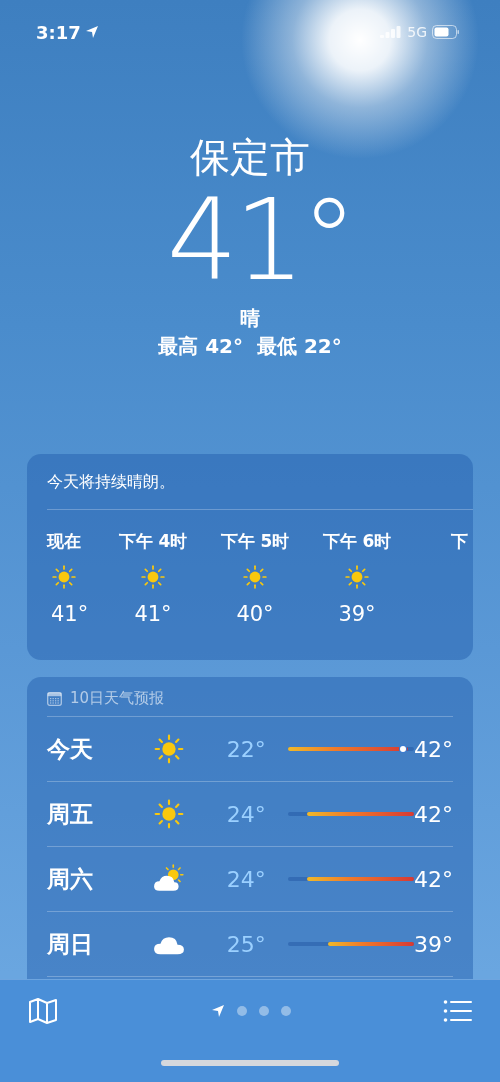 The width and height of the screenshot is (500, 1082). What do you see at coordinates (357, 614) in the screenshot?
I see `hour-temperature: 39°` at bounding box center [357, 614].